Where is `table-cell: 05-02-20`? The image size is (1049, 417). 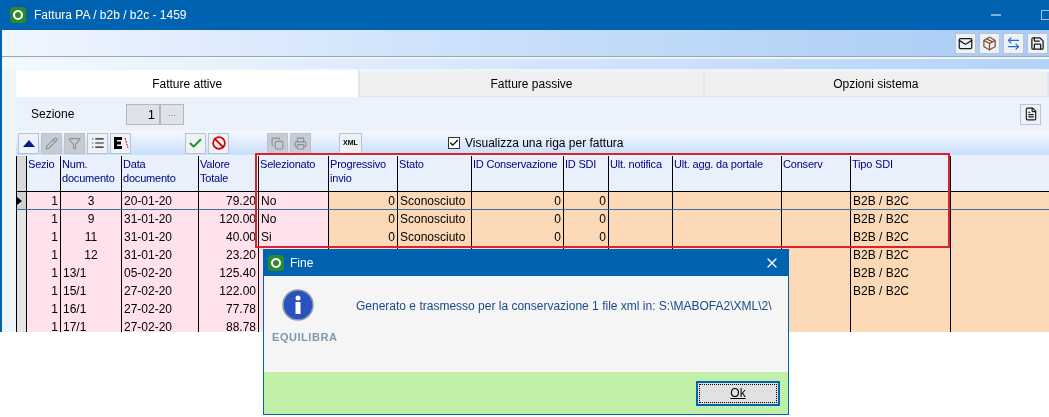 table-cell: 05-02-20 is located at coordinates (160, 273).